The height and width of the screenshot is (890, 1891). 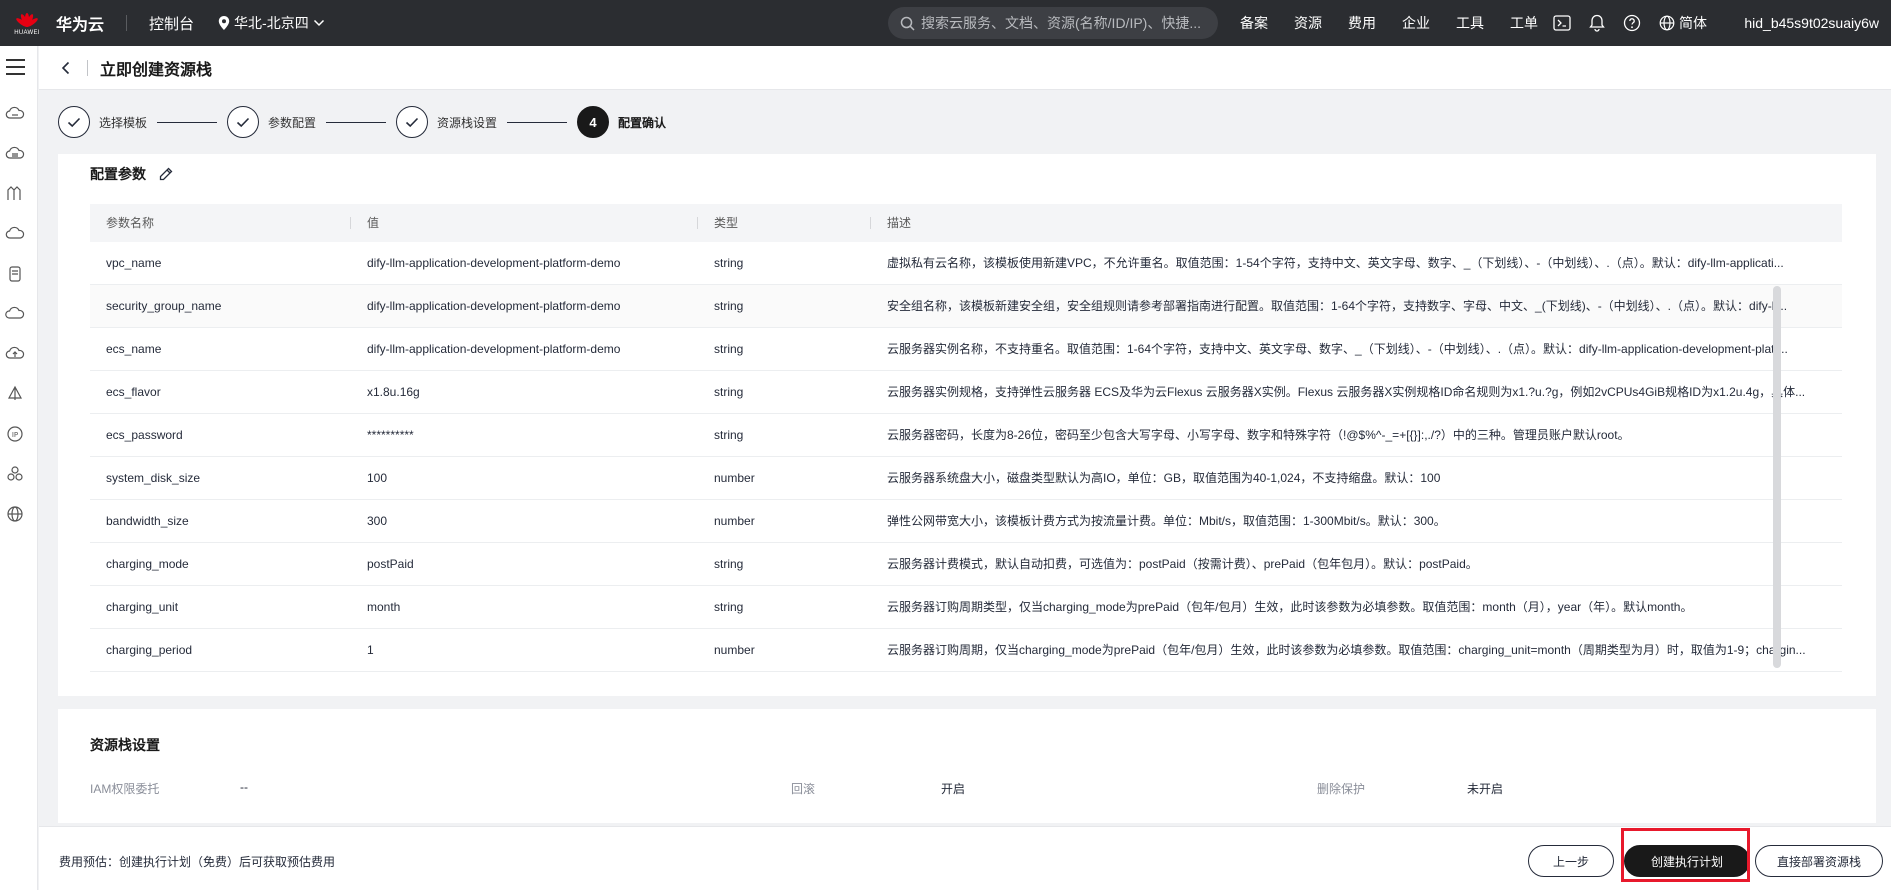 What do you see at coordinates (899, 223) in the screenshot?
I see `col-desc: 描述` at bounding box center [899, 223].